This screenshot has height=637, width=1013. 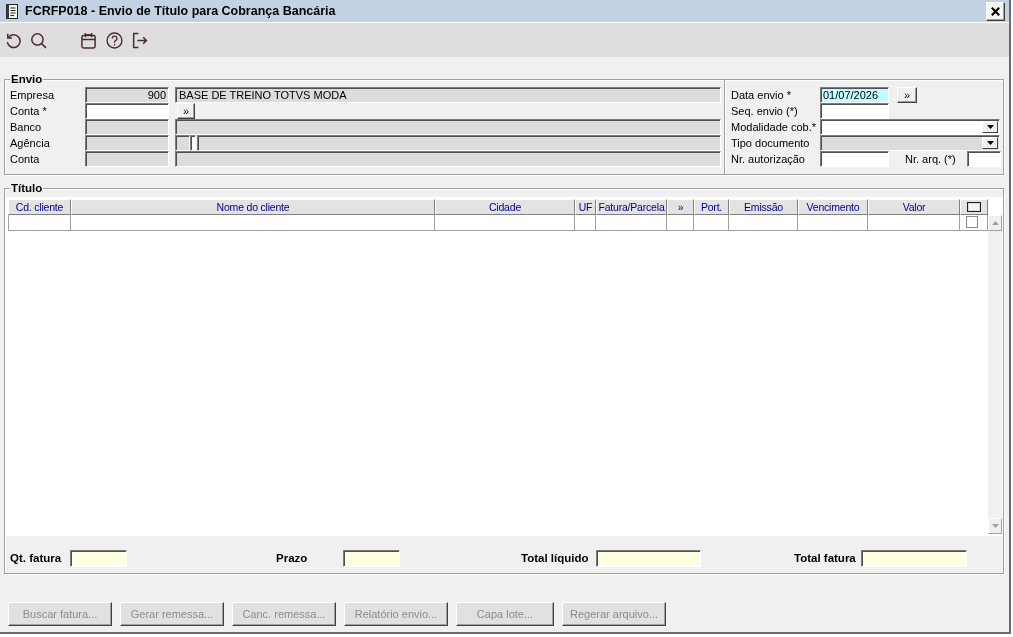 I want to click on field-label: Agência, so click(x=30, y=143).